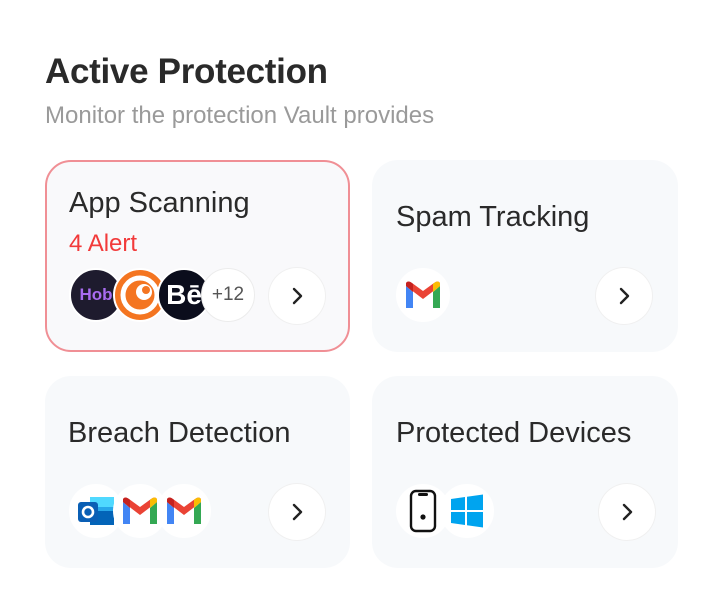  I want to click on spam-tracking-card: Spam Tracking, so click(525, 256).